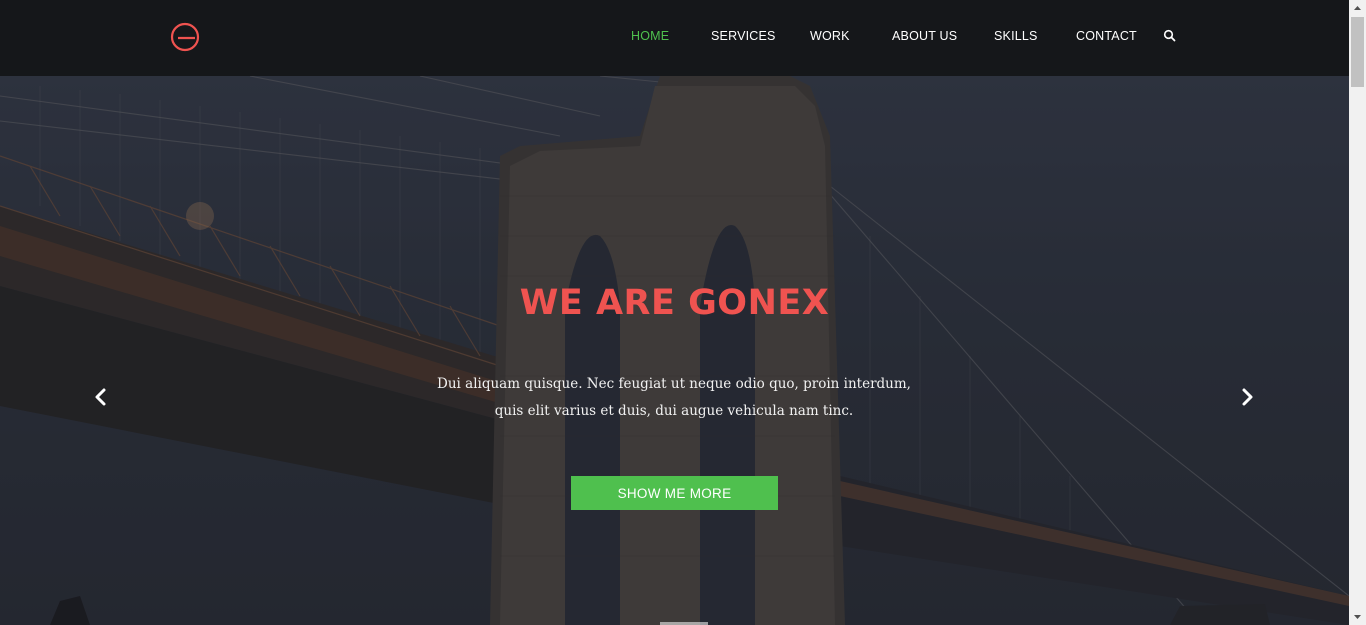 The height and width of the screenshot is (625, 1366). What do you see at coordinates (101, 397) in the screenshot?
I see `chevron-left-icon` at bounding box center [101, 397].